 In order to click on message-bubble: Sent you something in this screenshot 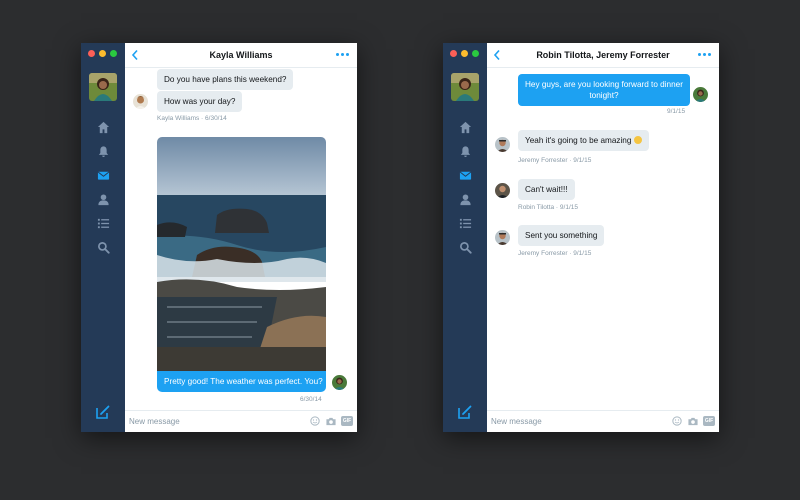, I will do `click(561, 235)`.